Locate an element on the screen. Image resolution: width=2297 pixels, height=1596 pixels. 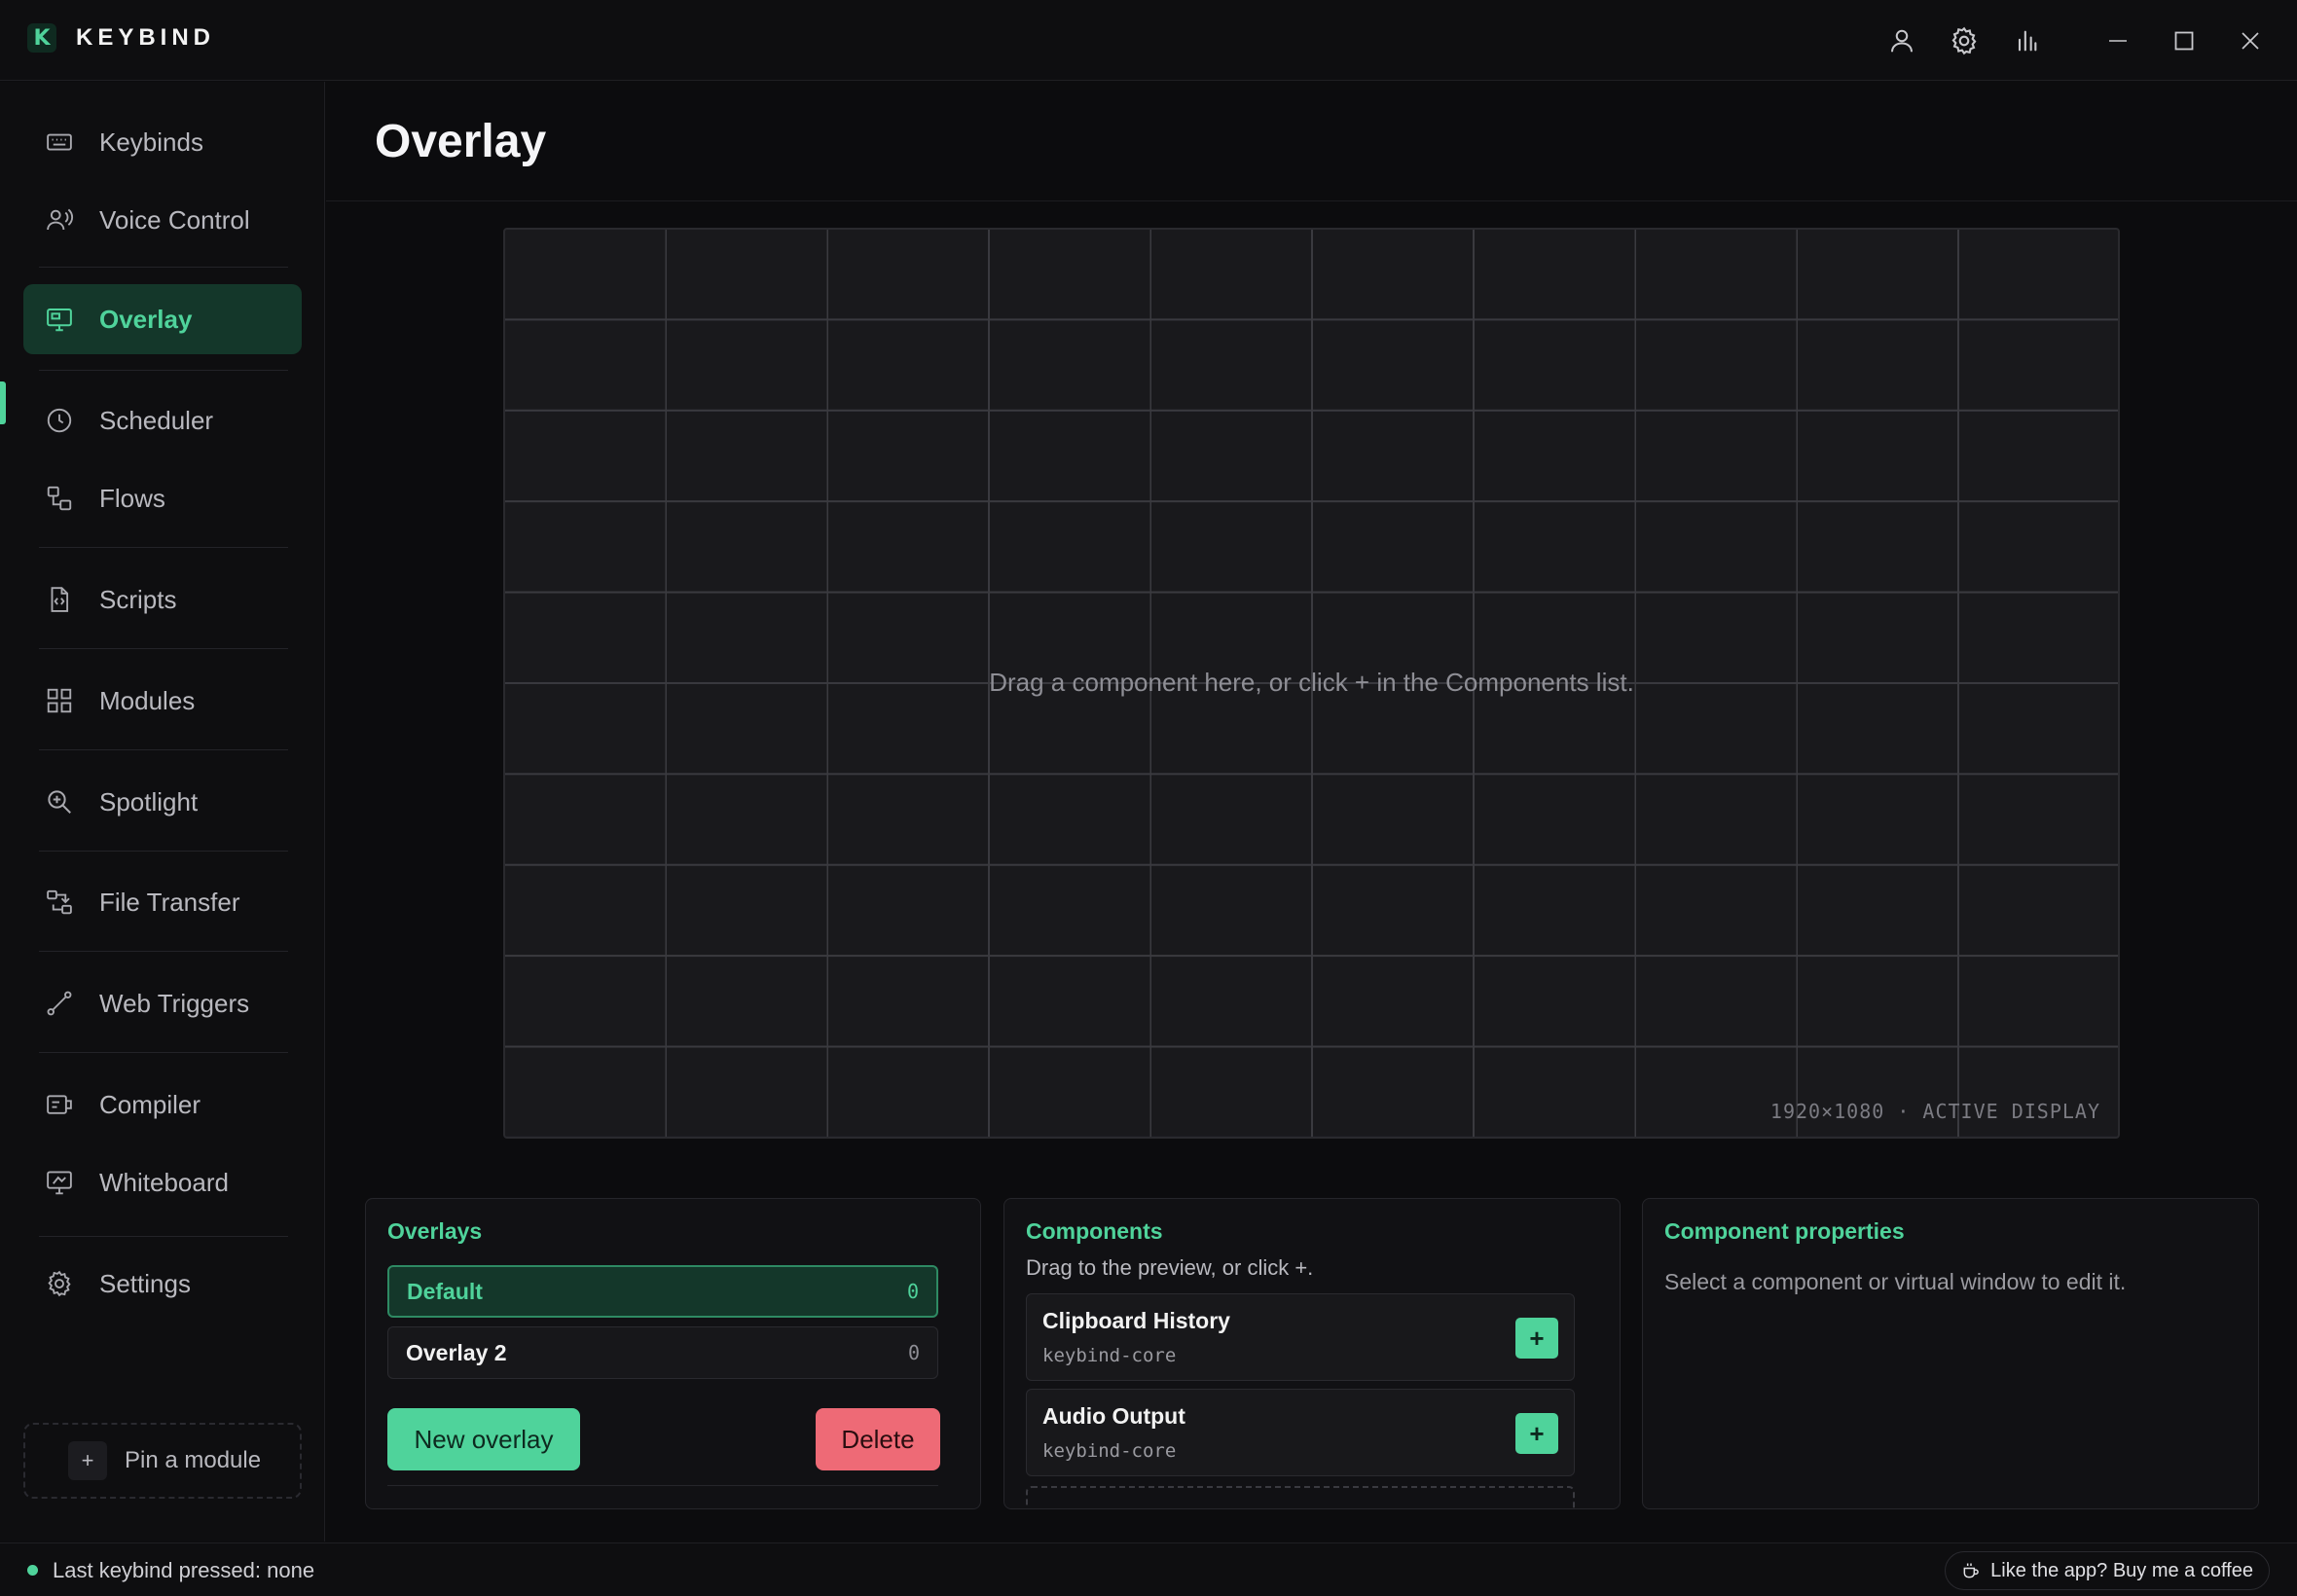
app-name: KEYBIND is located at coordinates (146, 38).